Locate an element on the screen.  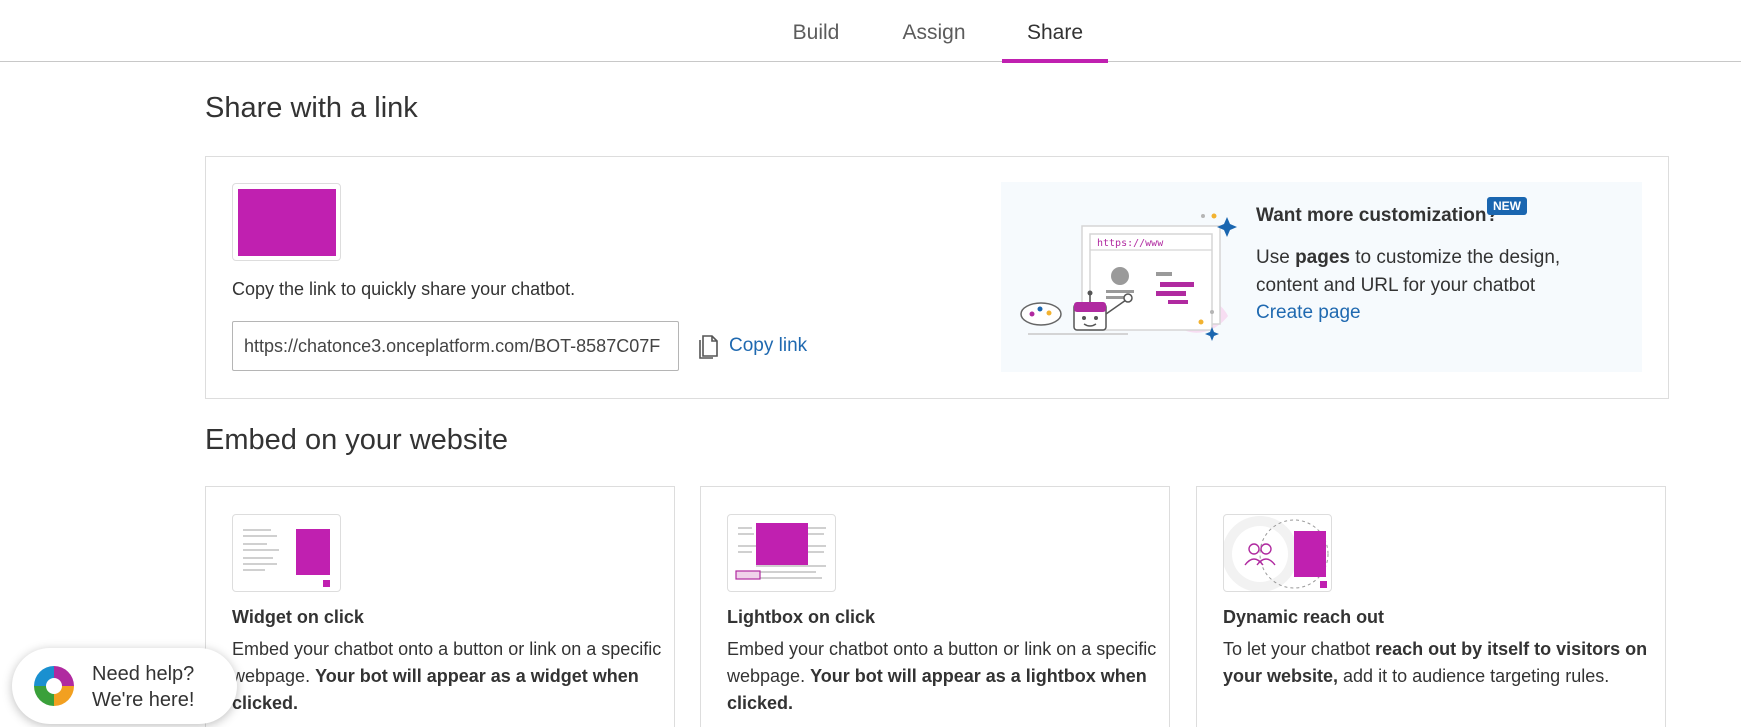
dynamic-title: Dynamic reach out is located at coordinates (1304, 617).